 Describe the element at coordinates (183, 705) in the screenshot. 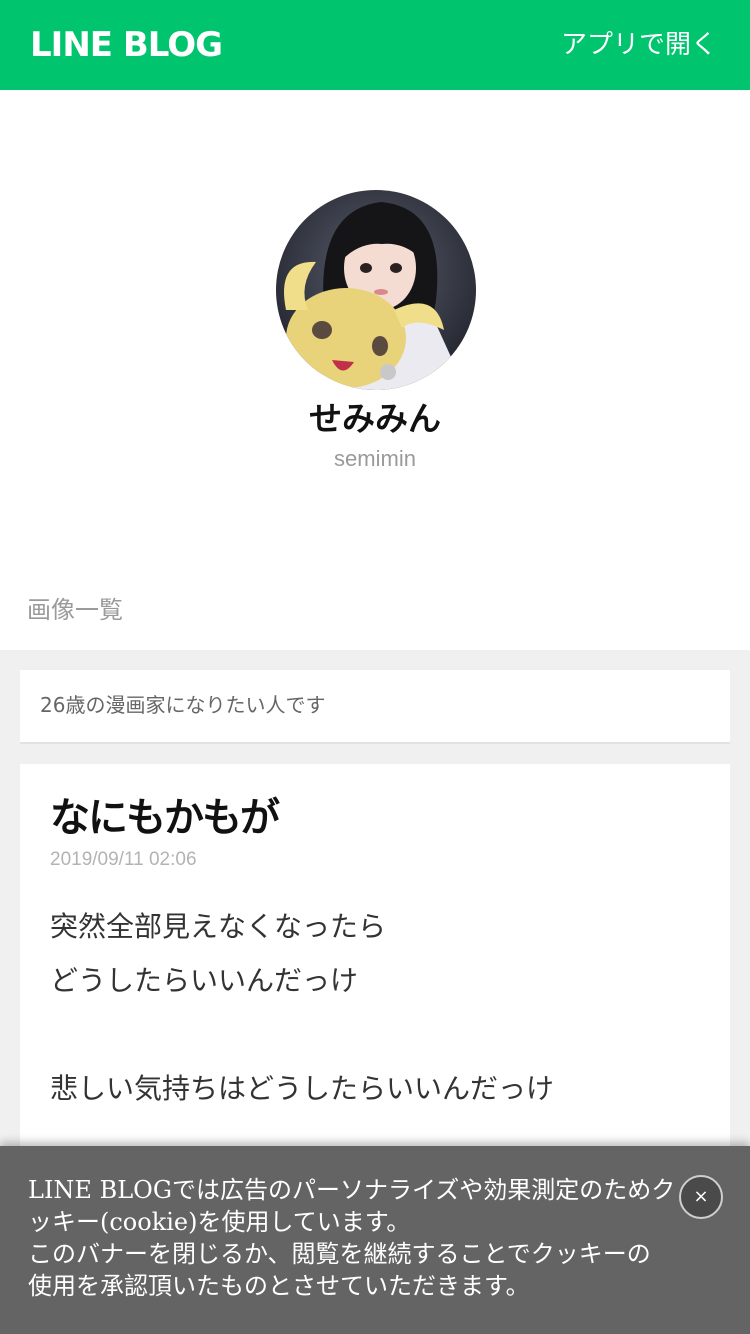

I see `blog-description: 26歳の漫画家になりたい人です` at that location.